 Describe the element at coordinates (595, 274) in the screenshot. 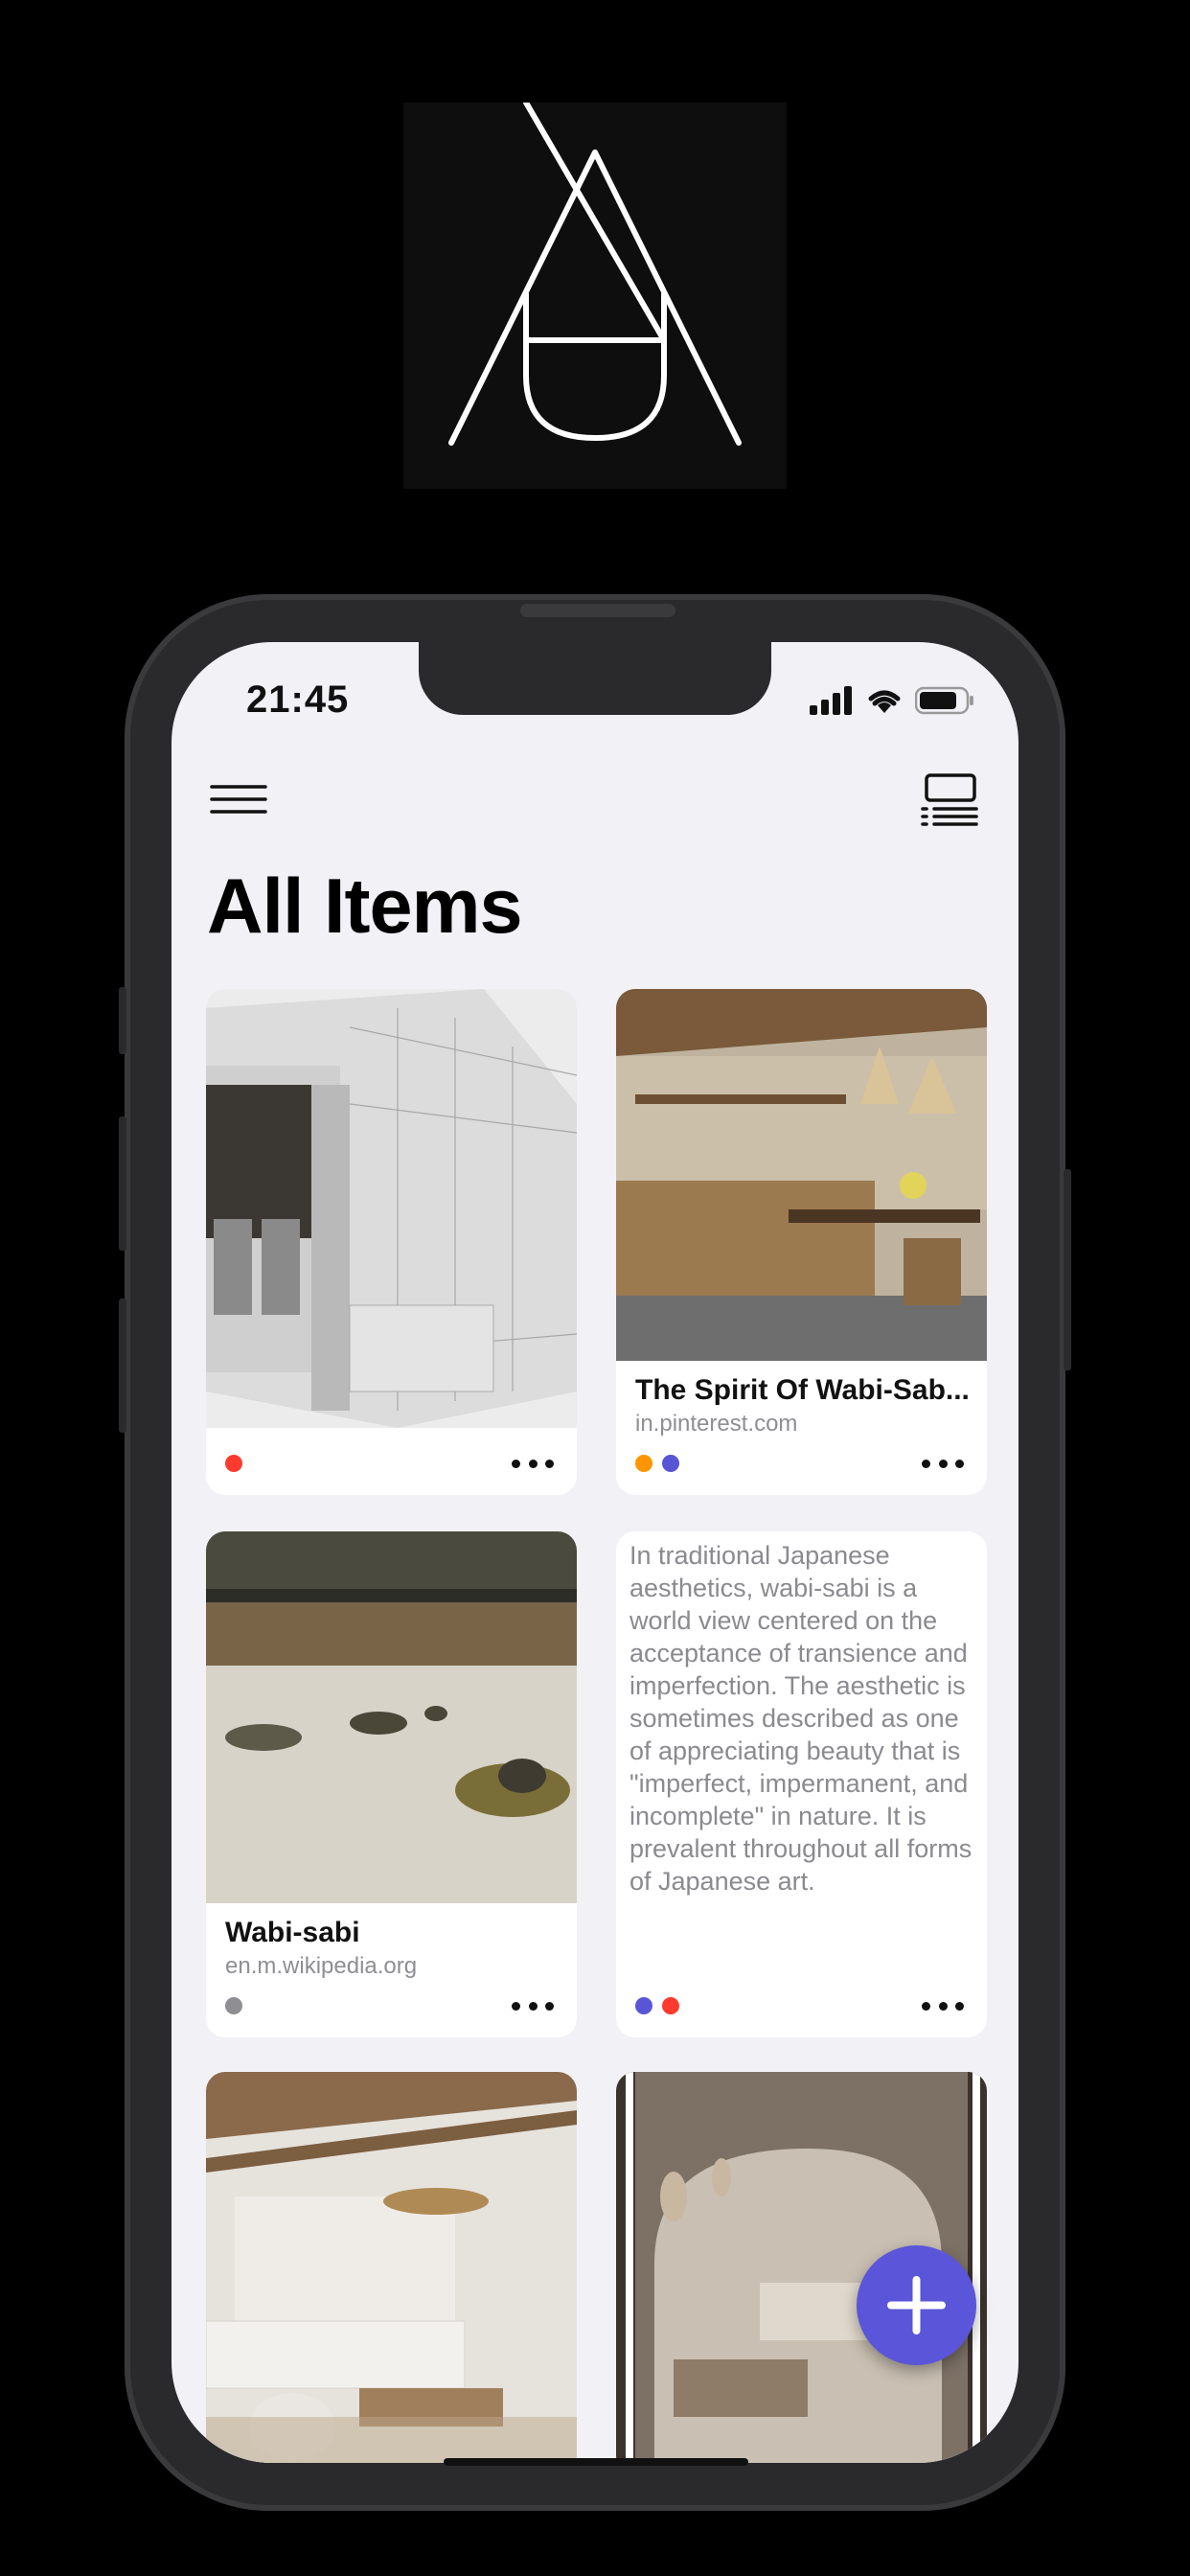

I see `app-logo-mark` at that location.